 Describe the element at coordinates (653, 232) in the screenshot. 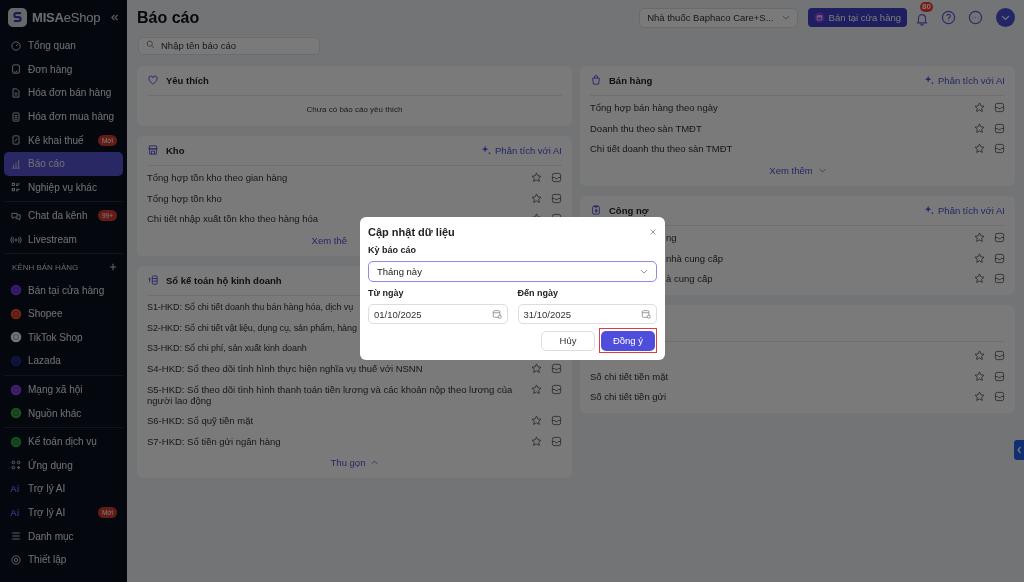

I see `close-icon` at that location.